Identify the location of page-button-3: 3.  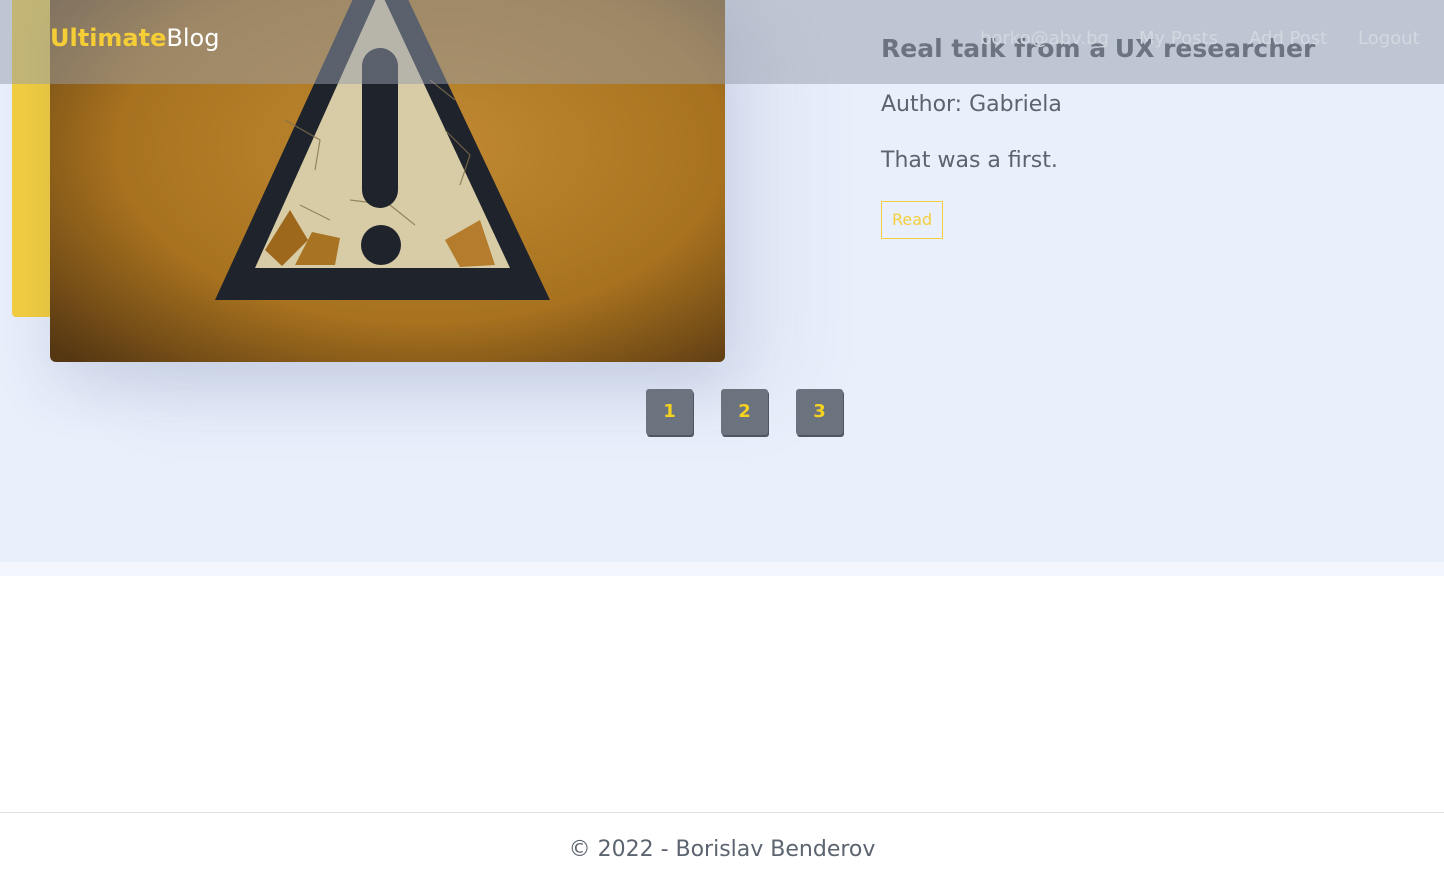
(819, 412).